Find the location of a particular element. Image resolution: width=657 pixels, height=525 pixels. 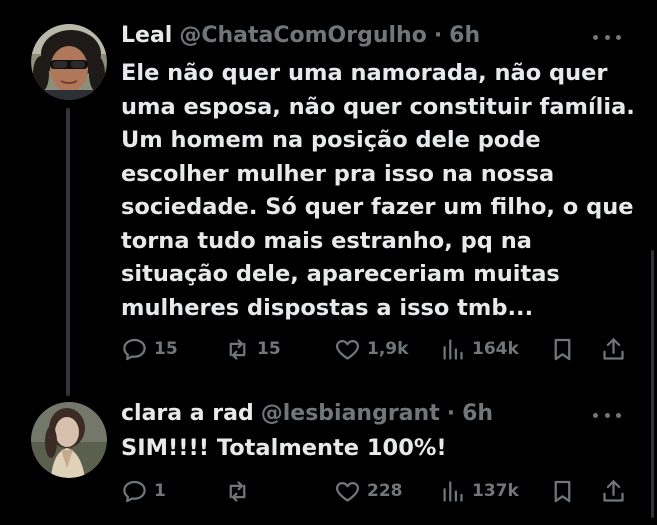

author-handle: @lesbiangrant is located at coordinates (350, 413).